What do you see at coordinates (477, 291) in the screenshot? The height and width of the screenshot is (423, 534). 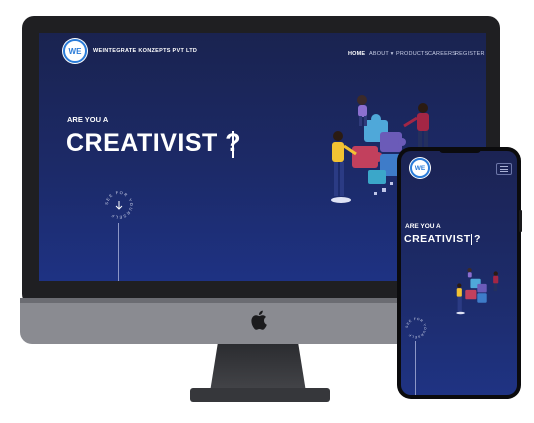 I see `mobile-puzzle-illustration` at bounding box center [477, 291].